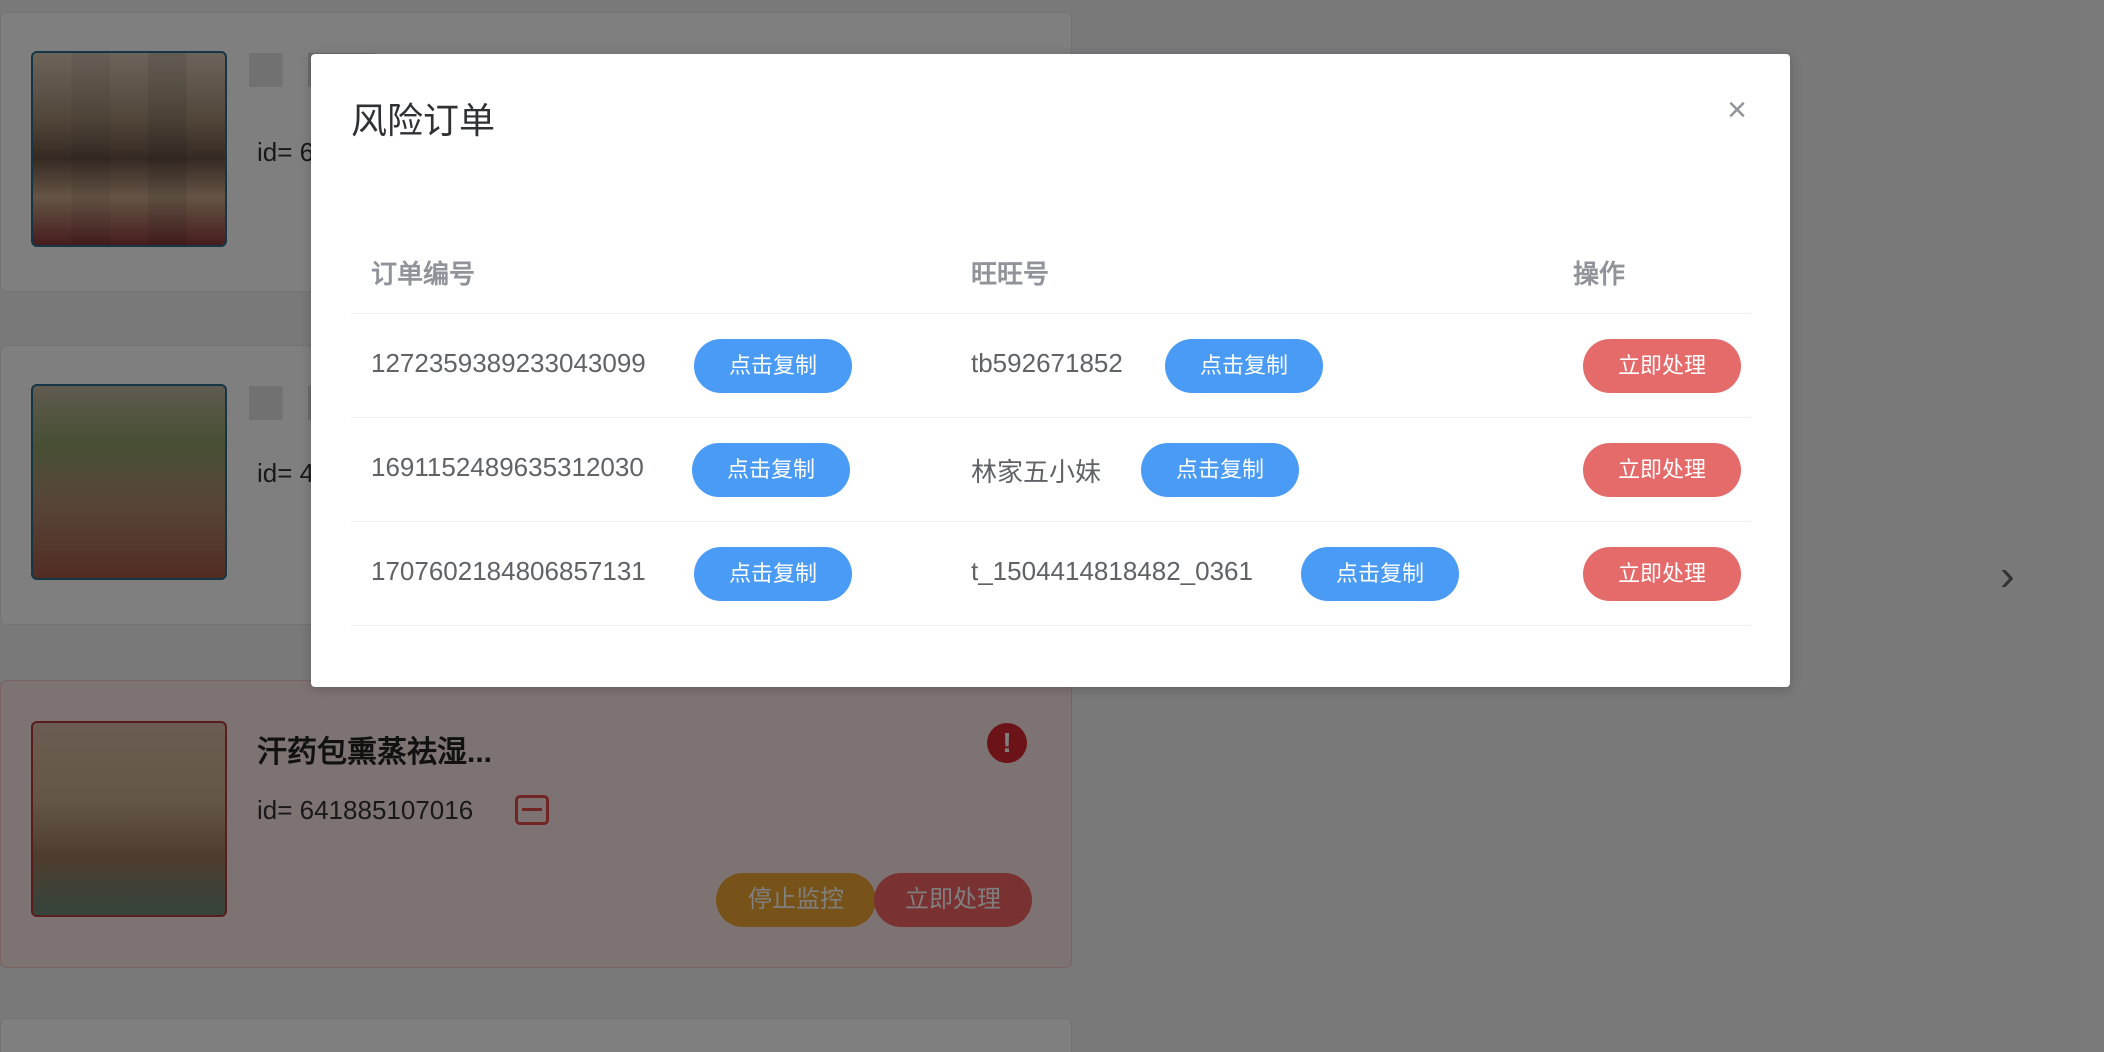 The height and width of the screenshot is (1052, 2104). I want to click on order-number: 1707602184806857131, so click(508, 571).